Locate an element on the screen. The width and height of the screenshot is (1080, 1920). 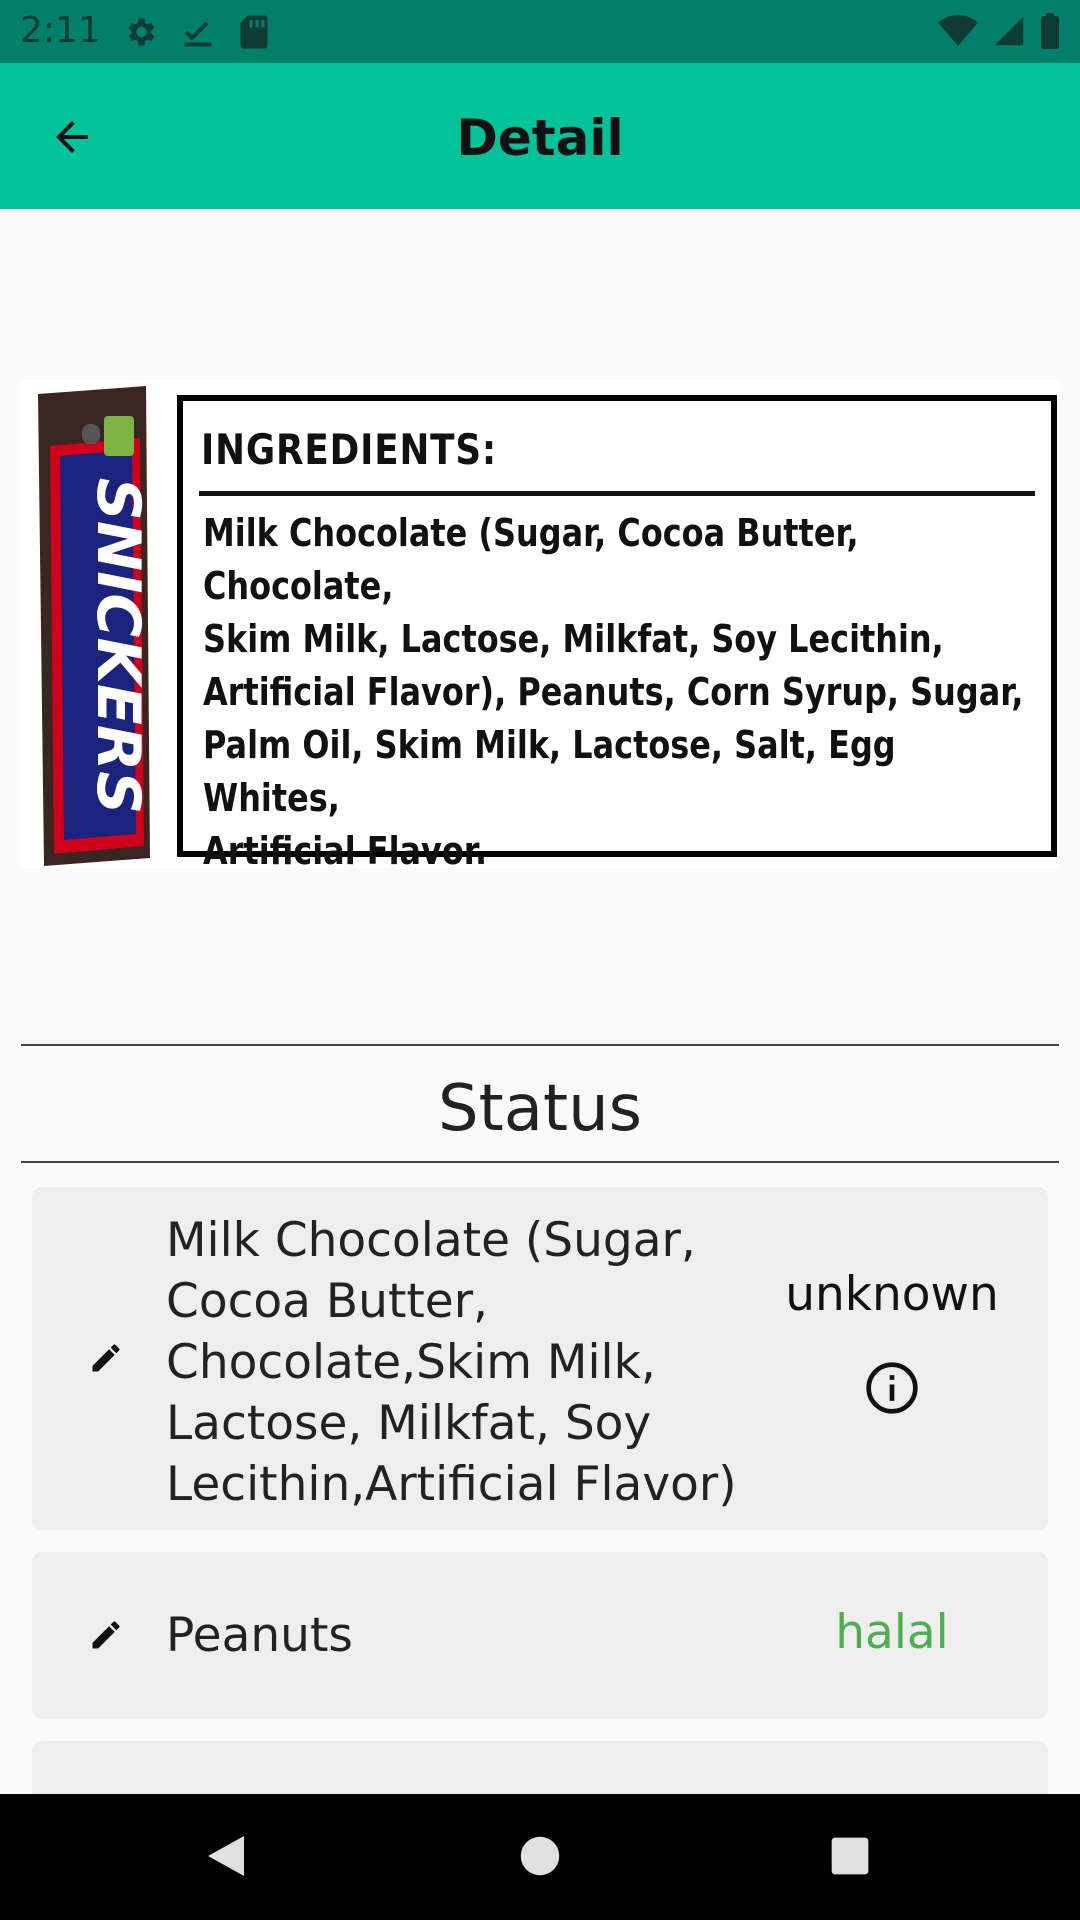
home-nav-button is located at coordinates (540, 1856).